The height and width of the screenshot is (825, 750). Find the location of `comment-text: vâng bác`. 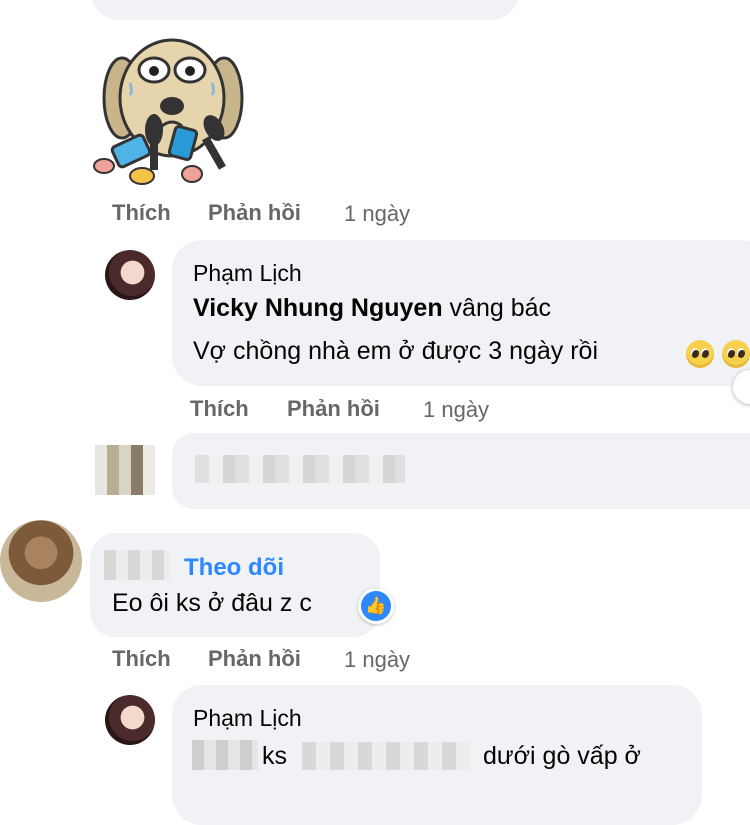

comment-text: vâng bác is located at coordinates (497, 308).